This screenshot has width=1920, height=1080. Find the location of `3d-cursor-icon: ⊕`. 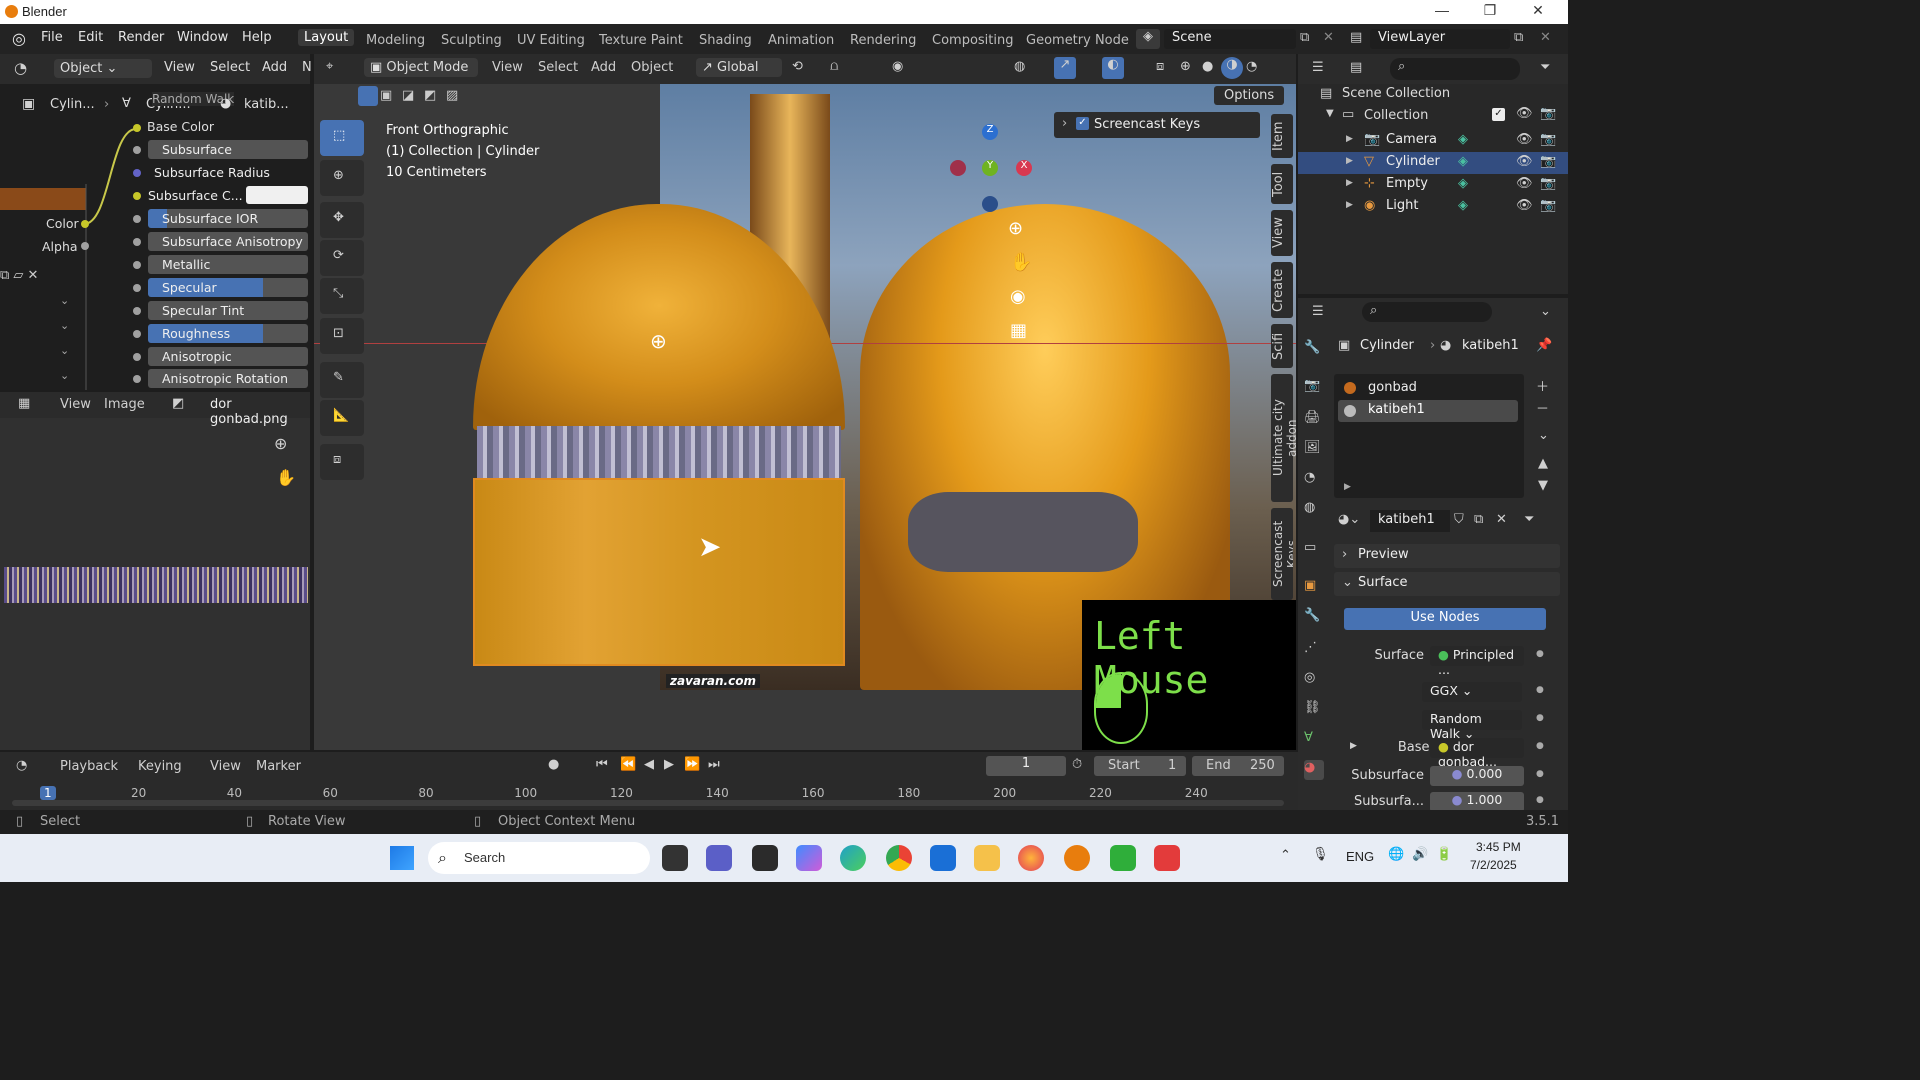

3d-cursor-icon: ⊕ is located at coordinates (658, 341).